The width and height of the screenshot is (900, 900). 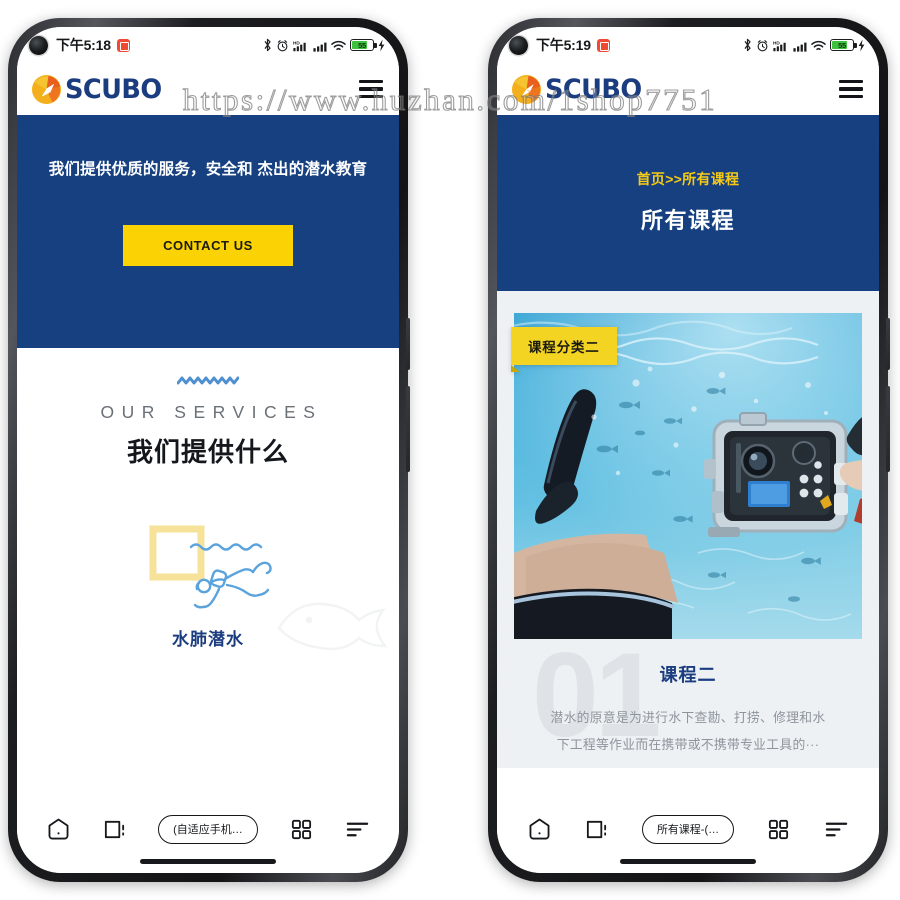 What do you see at coordinates (208, 380) in the screenshot?
I see `zigzag-divider-icon` at bounding box center [208, 380].